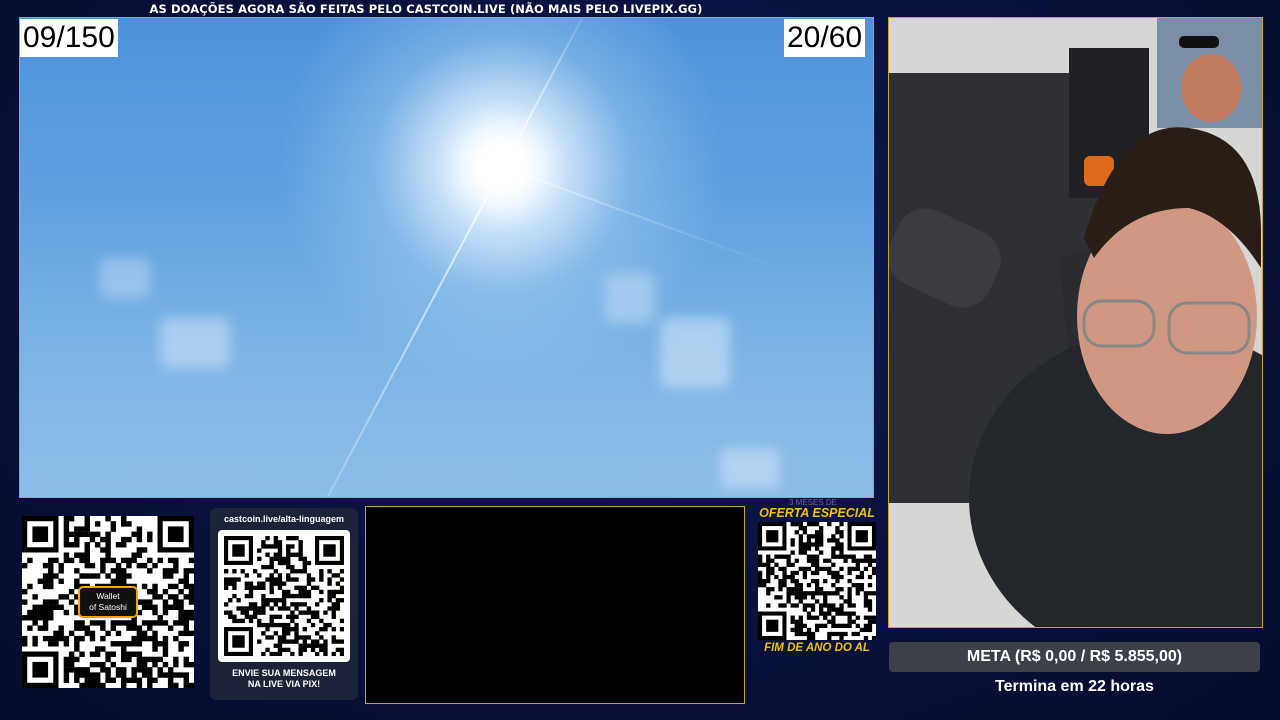 This screenshot has width=1280, height=720. I want to click on donation-goal-bar: META (R$ 0,00 / R$ 5.855,00), so click(1074, 657).